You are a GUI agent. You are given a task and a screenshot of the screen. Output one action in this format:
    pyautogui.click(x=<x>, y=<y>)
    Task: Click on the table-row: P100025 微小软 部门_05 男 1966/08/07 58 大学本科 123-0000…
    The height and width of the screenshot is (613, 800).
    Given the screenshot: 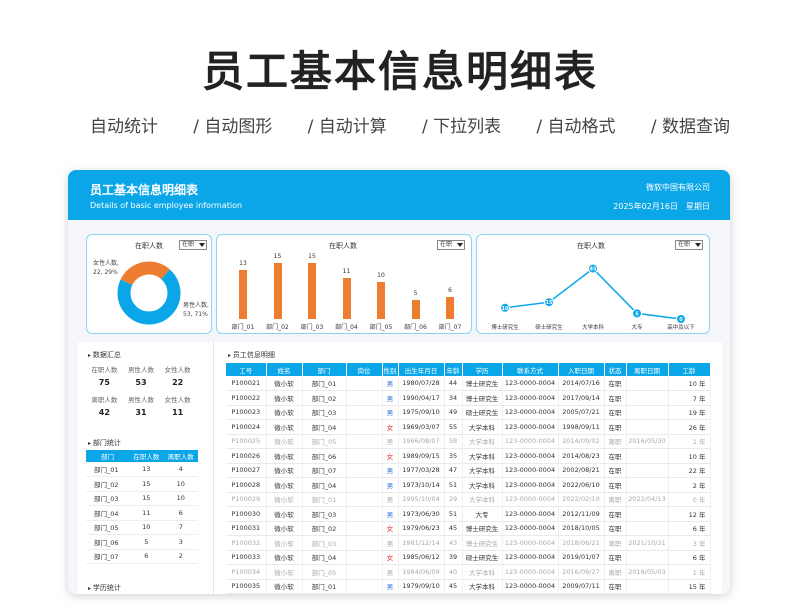 What is the action you would take?
    pyautogui.click(x=468, y=441)
    